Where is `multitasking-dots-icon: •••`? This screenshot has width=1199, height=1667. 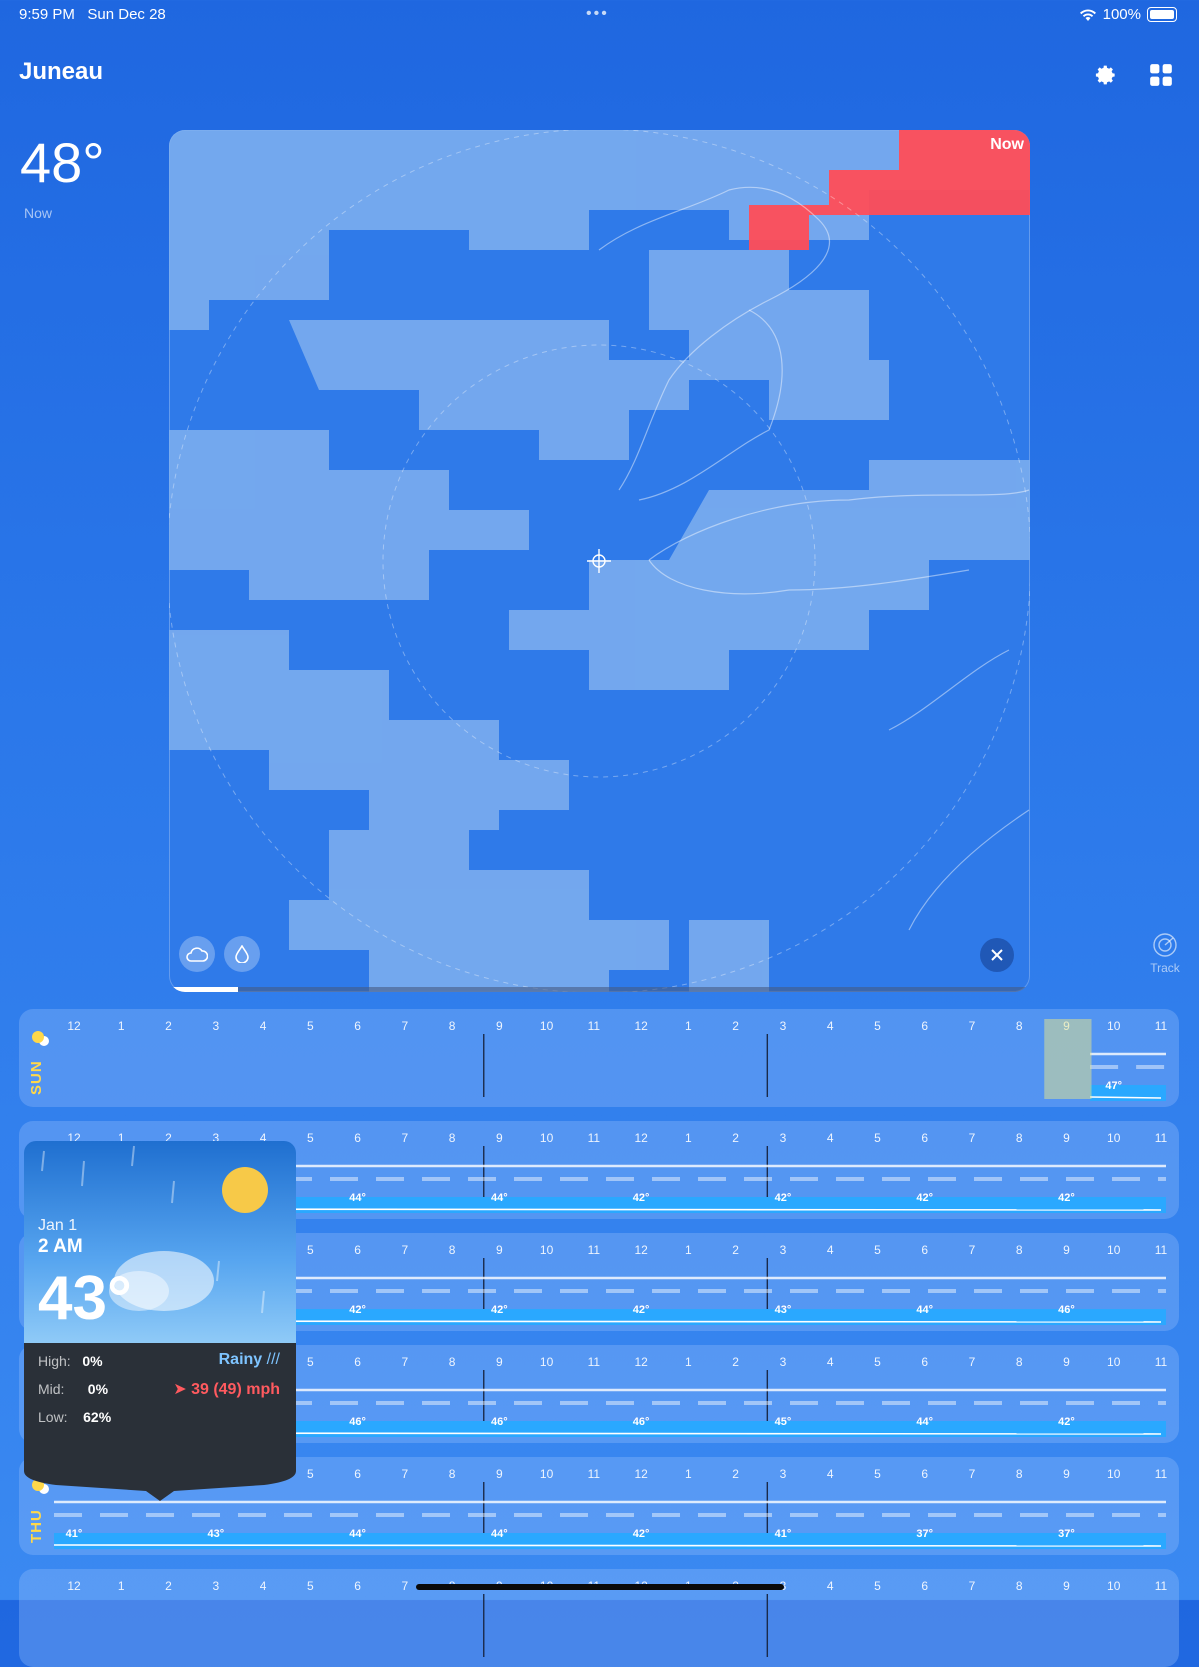
multitasking-dots-icon: ••• is located at coordinates (597, 14).